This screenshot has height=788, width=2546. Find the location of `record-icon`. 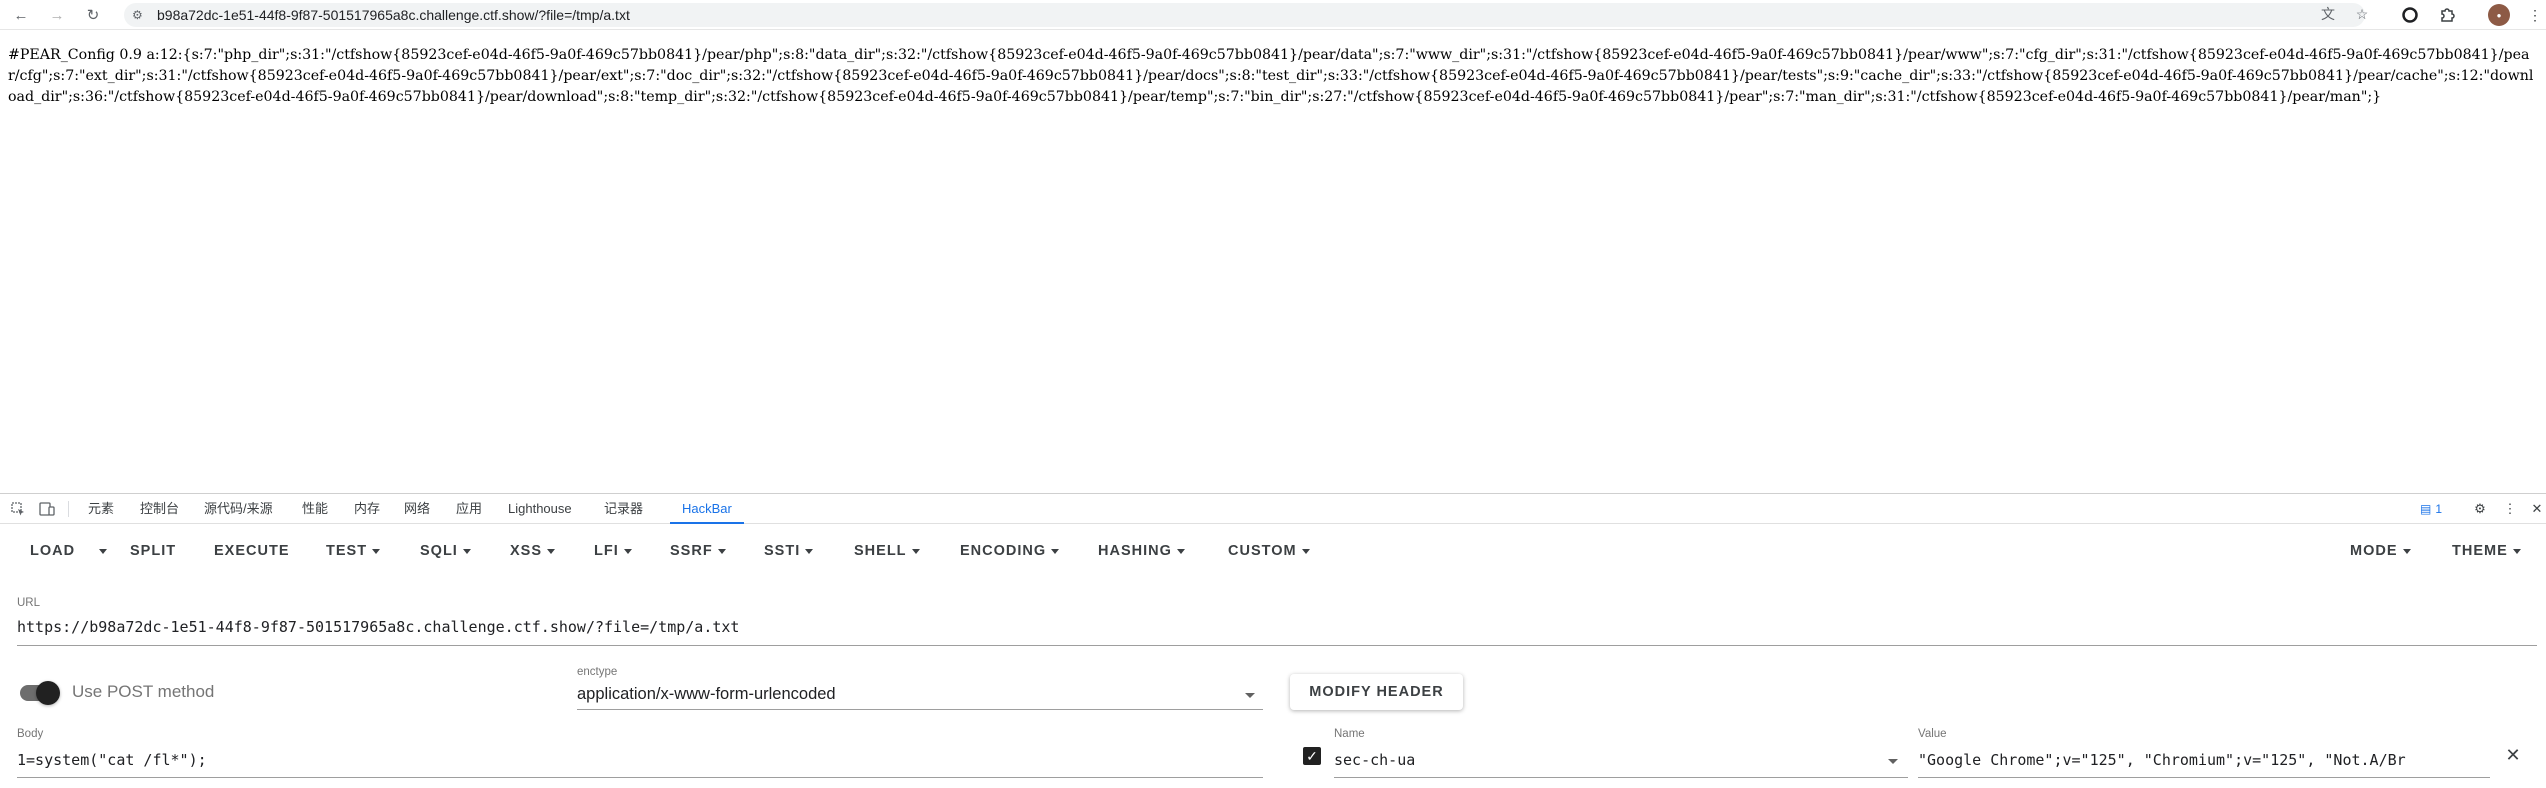

record-icon is located at coordinates (2410, 15).